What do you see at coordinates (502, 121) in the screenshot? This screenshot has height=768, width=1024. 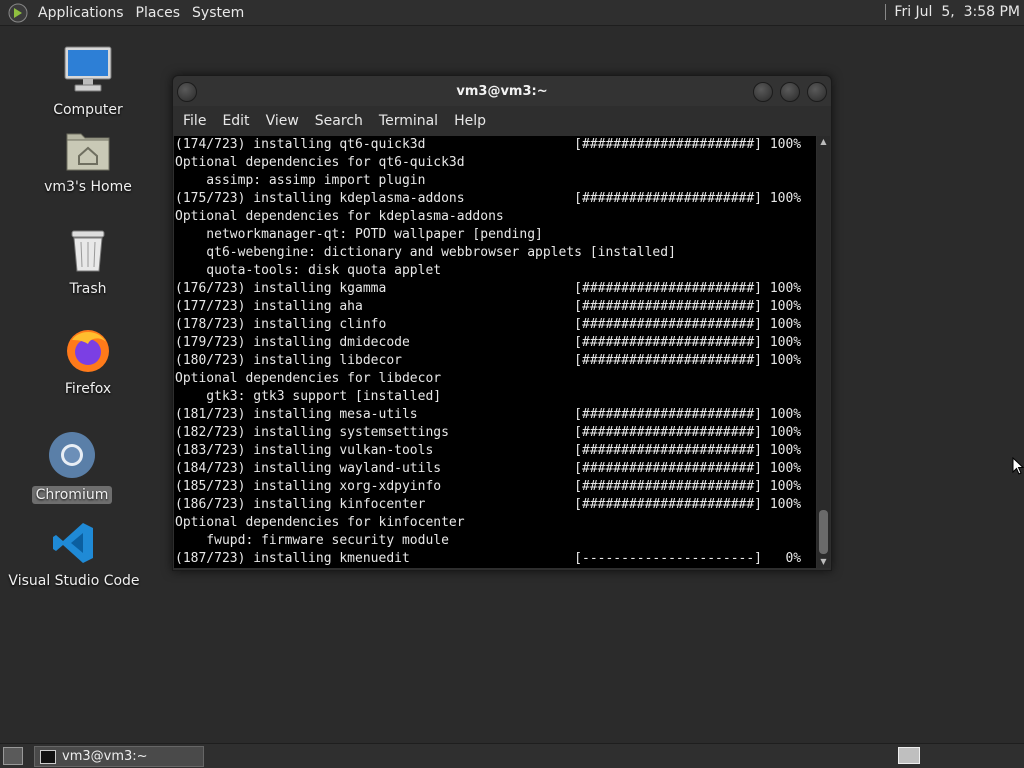 I see `terminal-menubar: File Edit View Search Terminal Help` at bounding box center [502, 121].